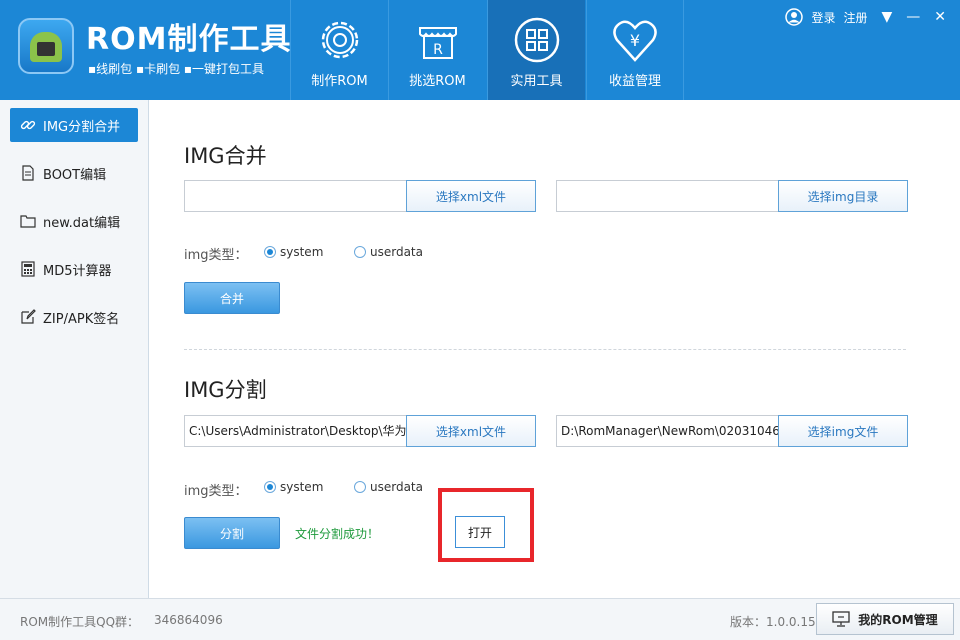 Image resolution: width=960 pixels, height=640 pixels. What do you see at coordinates (216, 491) in the screenshot?
I see `split-type-label: img类型：` at bounding box center [216, 491].